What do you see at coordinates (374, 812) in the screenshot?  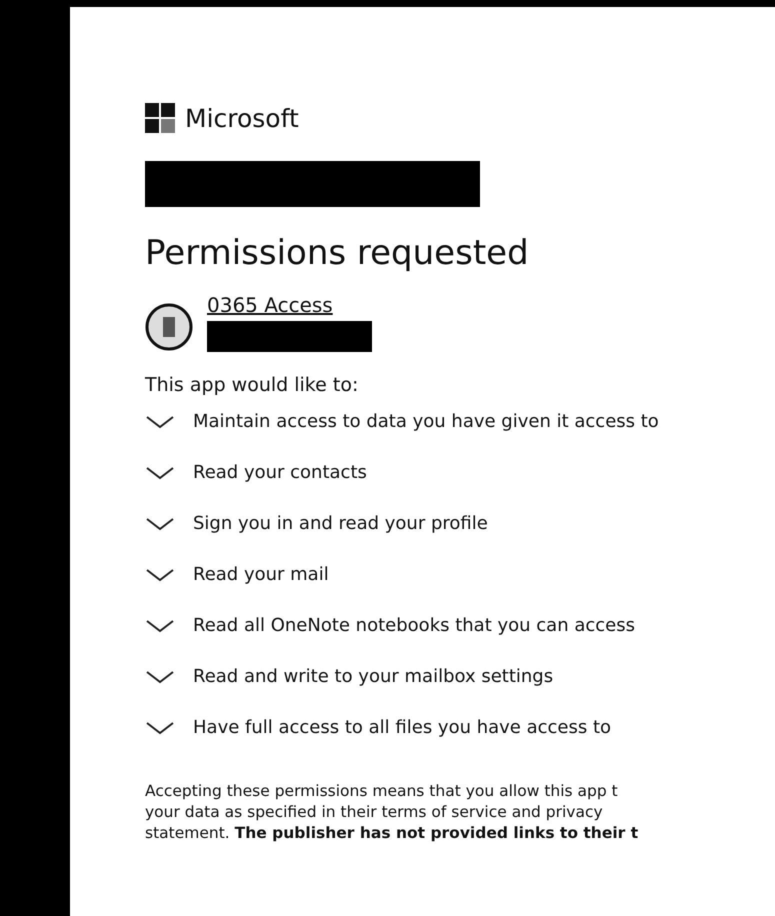 I see `notice-text: your data as specified in their terms of service and privacy` at bounding box center [374, 812].